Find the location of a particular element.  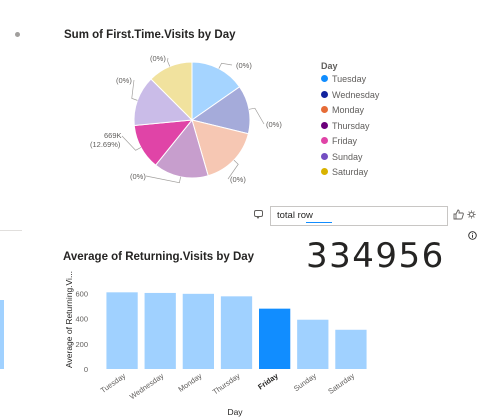

pie-label-sunday: (0%) is located at coordinates (124, 80).